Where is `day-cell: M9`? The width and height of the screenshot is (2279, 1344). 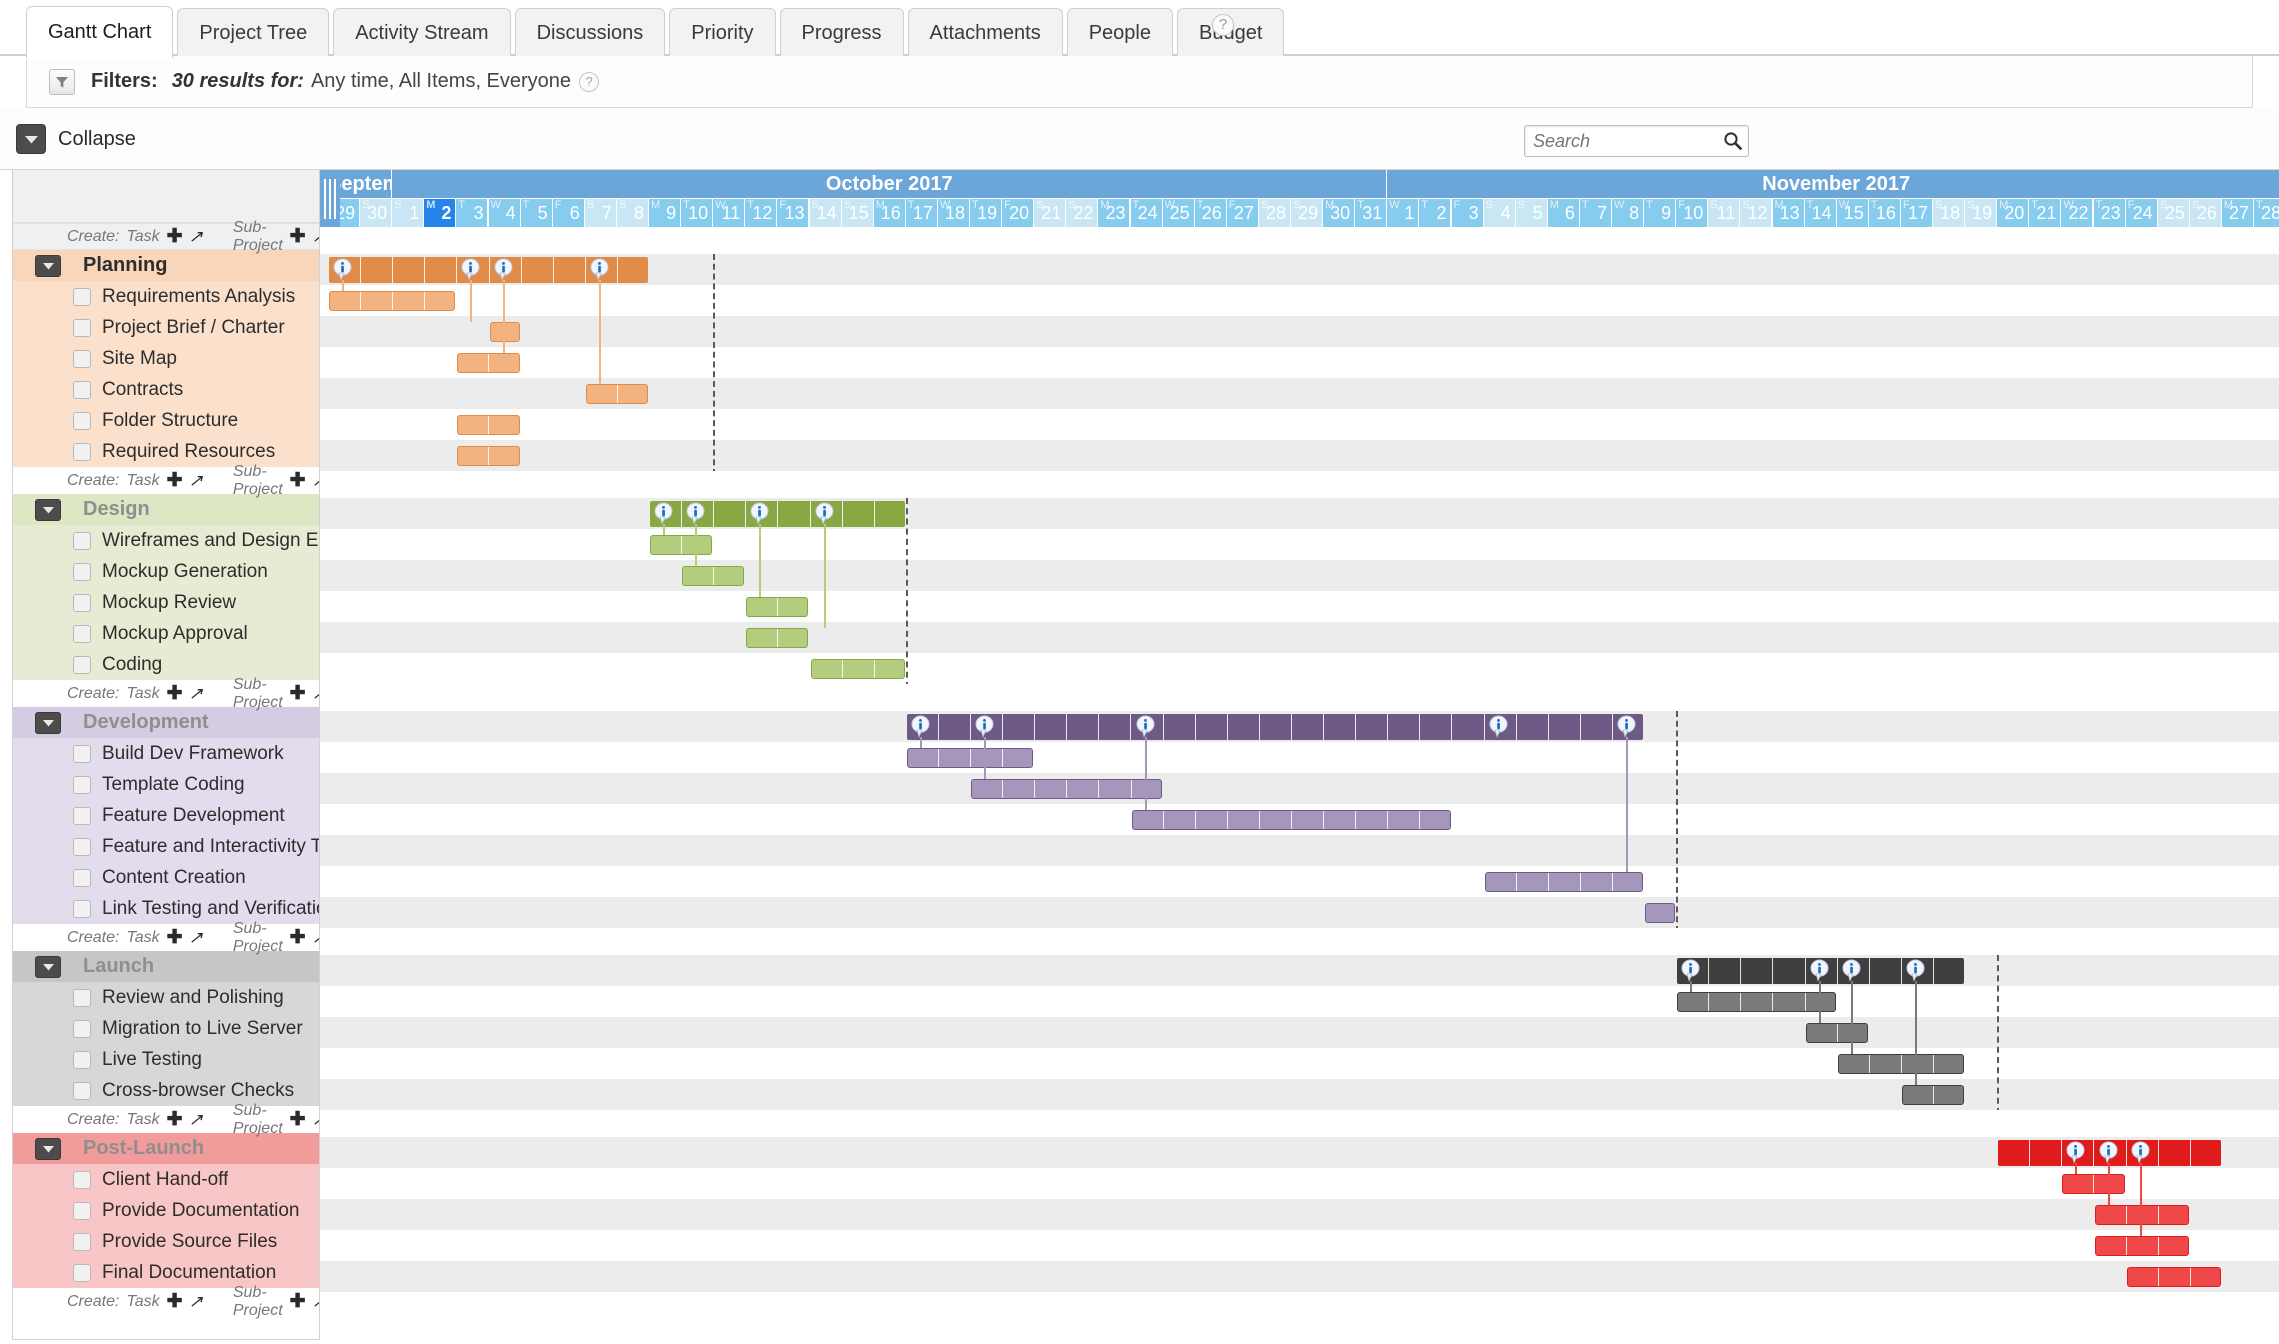
day-cell: M9 is located at coordinates (665, 213).